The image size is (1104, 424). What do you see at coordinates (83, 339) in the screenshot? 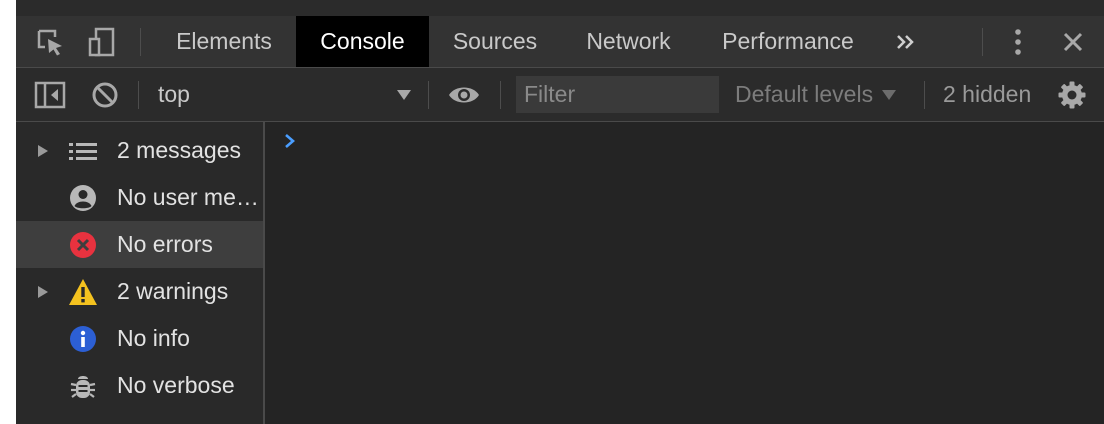
I see `info-icon` at bounding box center [83, 339].